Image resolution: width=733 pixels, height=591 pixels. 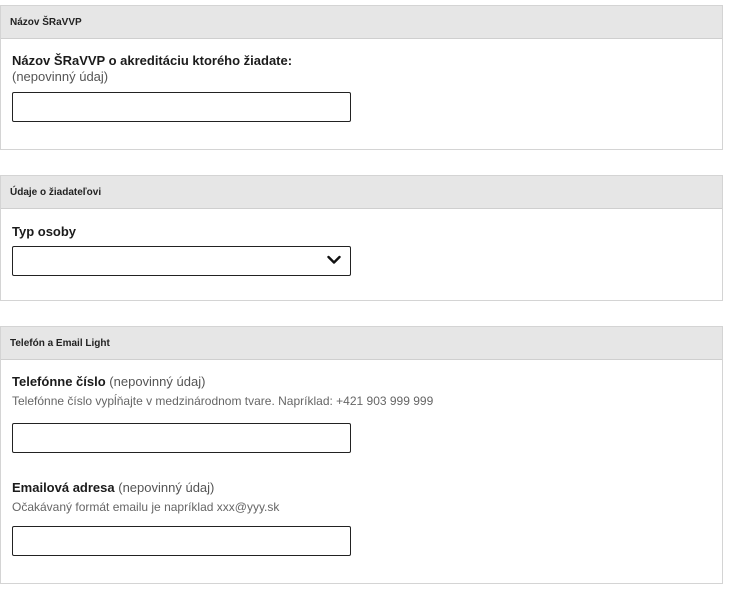 What do you see at coordinates (361, 488) in the screenshot?
I see `email-label-line: Emailová adresa (nepovinný údaj)` at bounding box center [361, 488].